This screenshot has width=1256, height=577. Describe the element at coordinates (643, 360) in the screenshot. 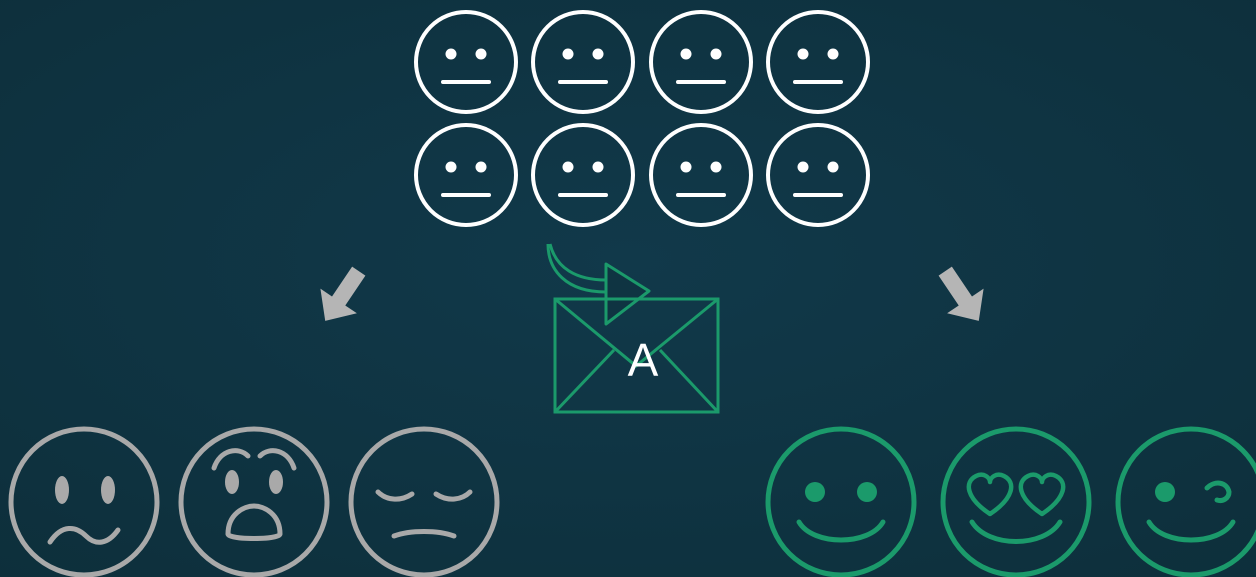

I see `envelope-letter: A` at that location.